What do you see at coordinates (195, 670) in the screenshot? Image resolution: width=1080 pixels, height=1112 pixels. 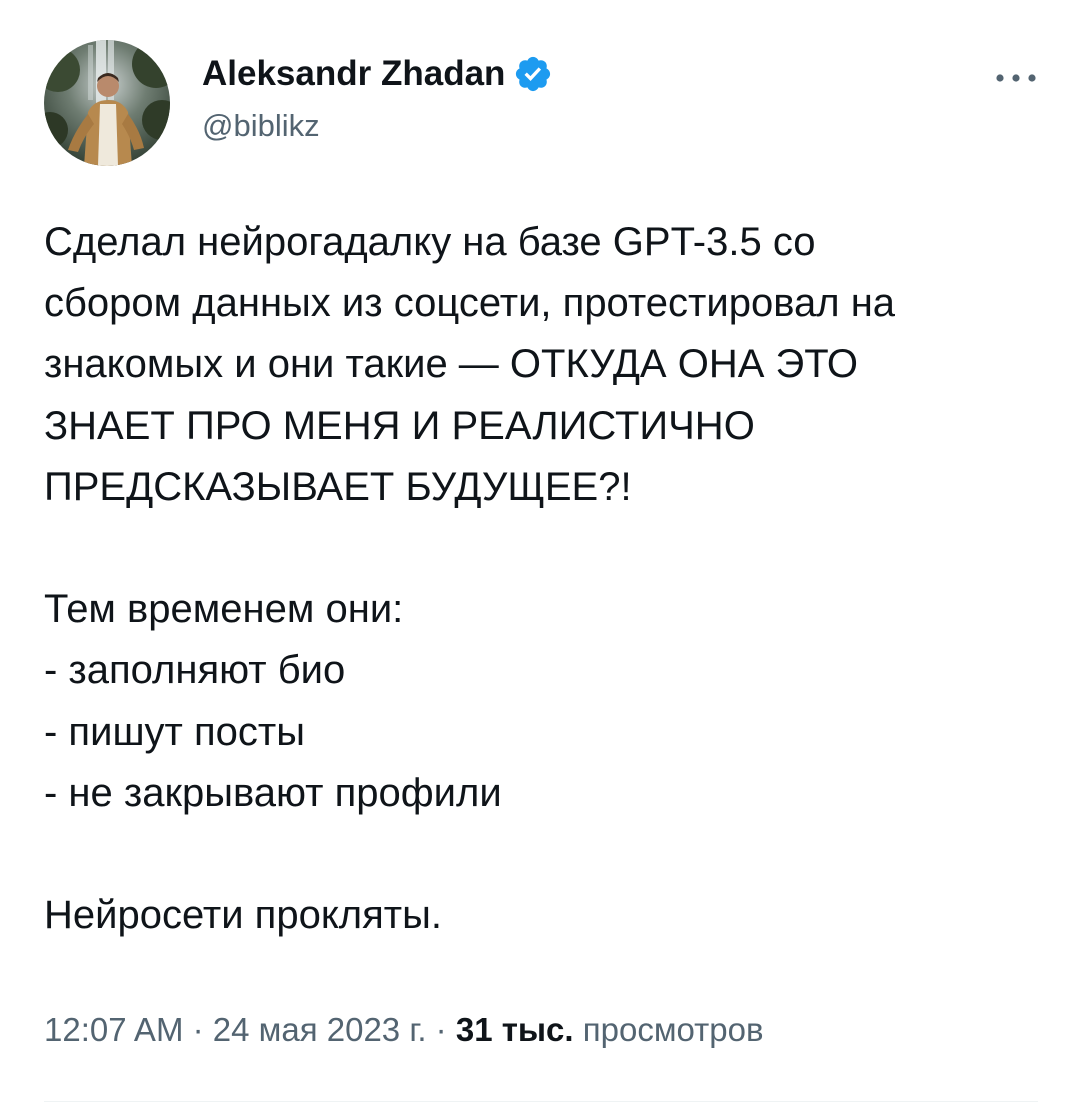 I see `tweet-line: - заполняют био` at bounding box center [195, 670].